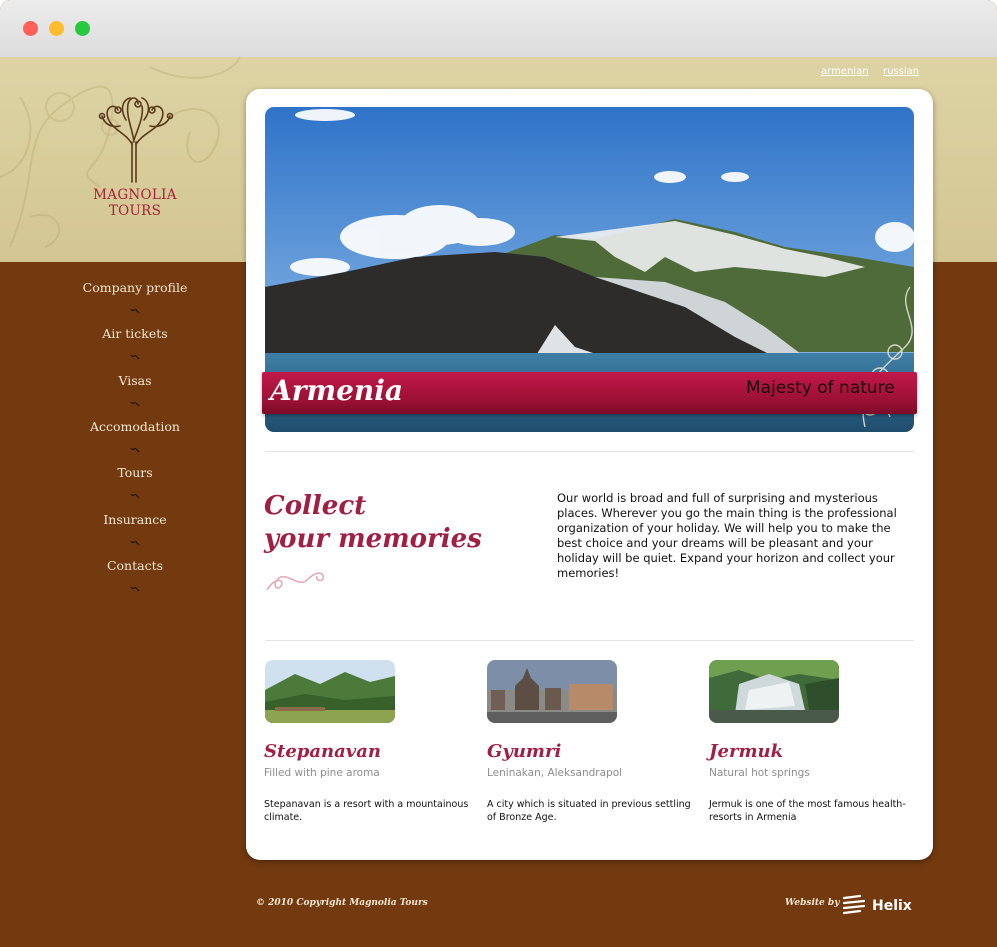  I want to click on destination-subtitle: Natural hot springs, so click(759, 773).